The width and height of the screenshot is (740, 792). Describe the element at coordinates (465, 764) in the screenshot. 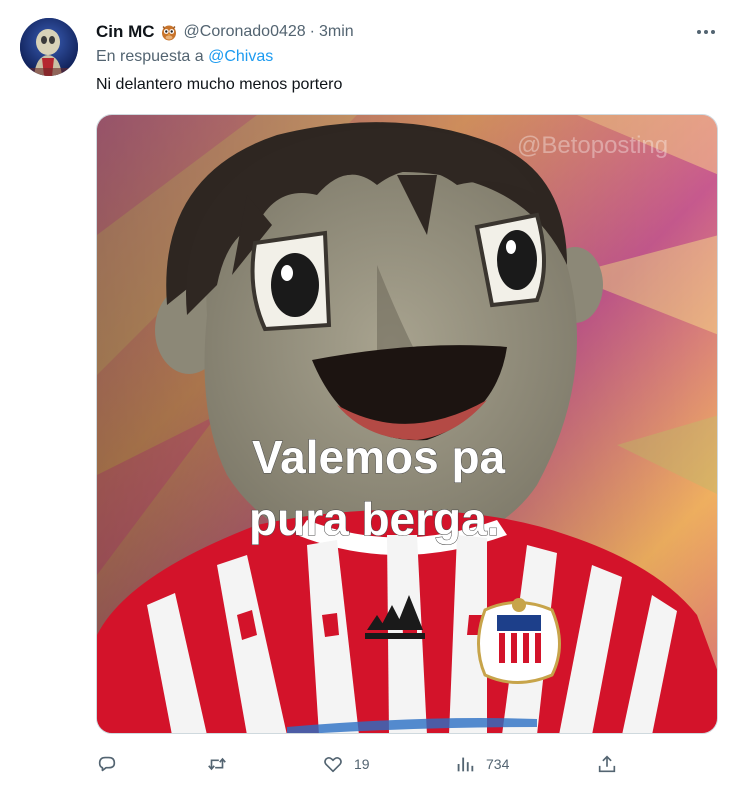

I see `views-icon` at that location.